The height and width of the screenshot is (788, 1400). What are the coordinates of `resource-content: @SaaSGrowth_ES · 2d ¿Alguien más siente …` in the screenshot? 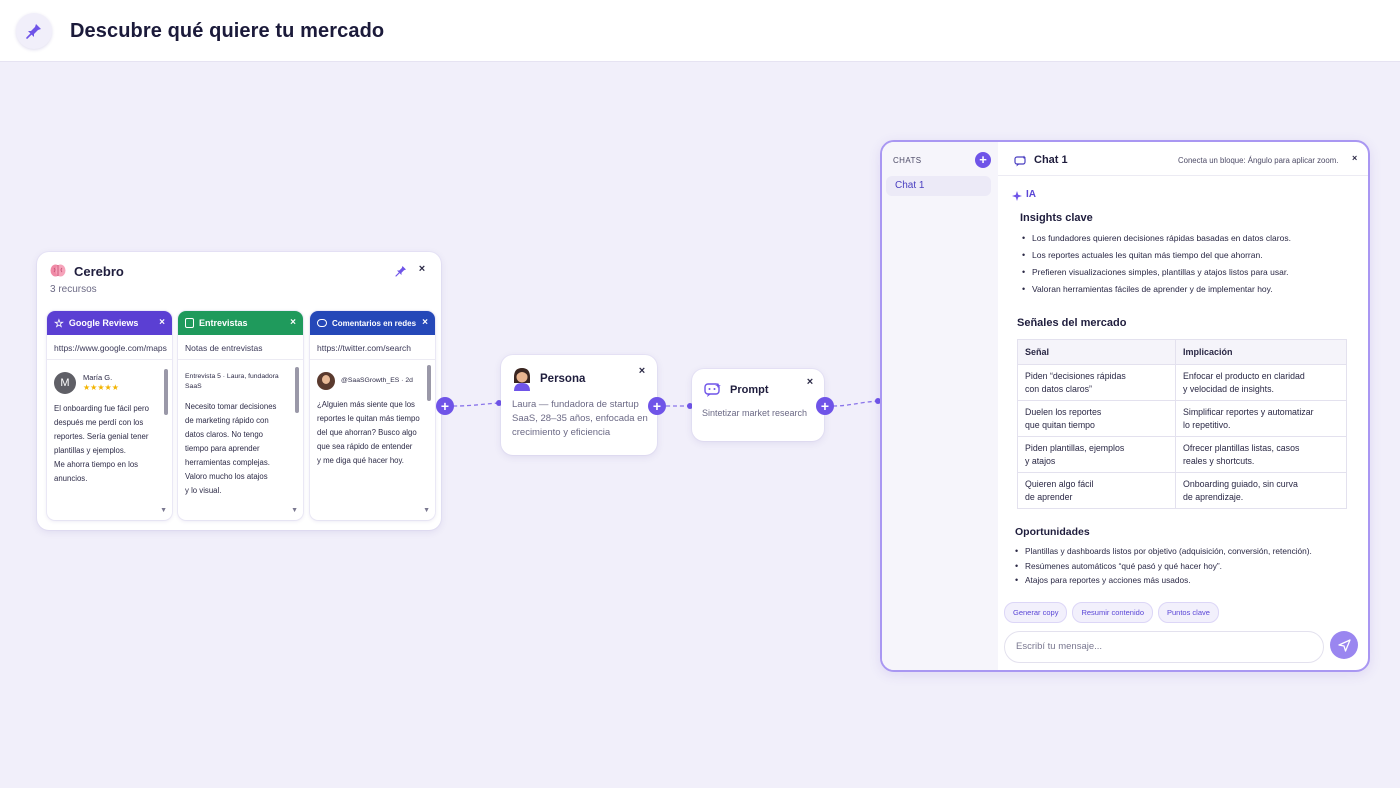 It's located at (372, 417).